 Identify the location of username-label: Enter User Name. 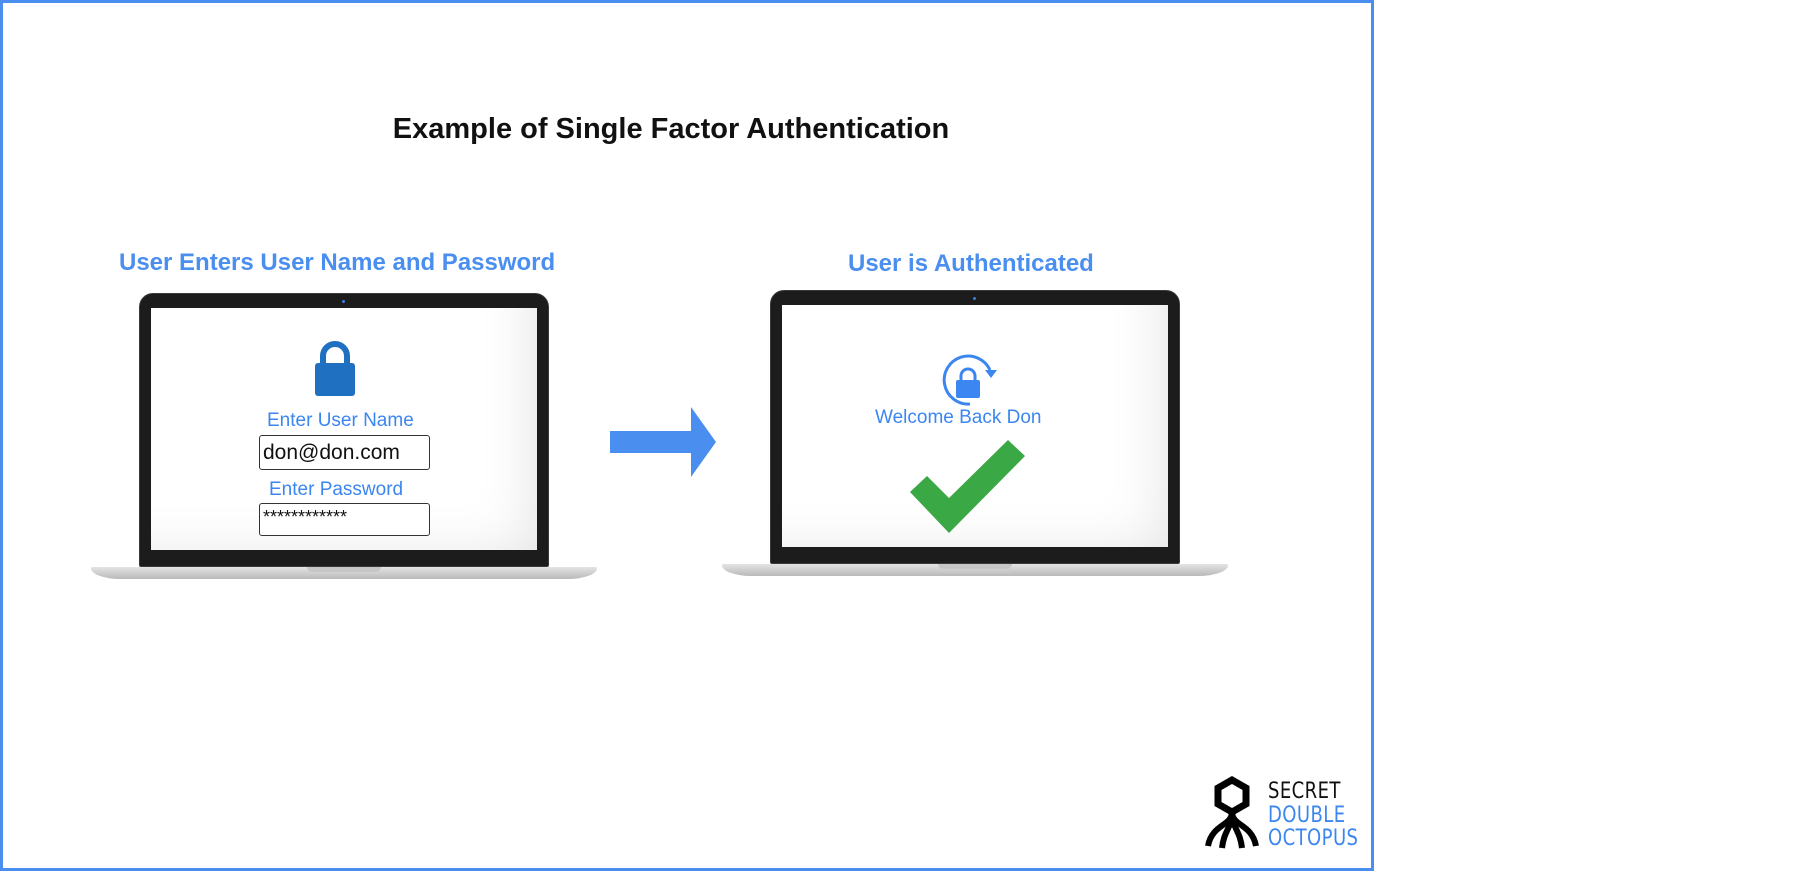
(340, 420).